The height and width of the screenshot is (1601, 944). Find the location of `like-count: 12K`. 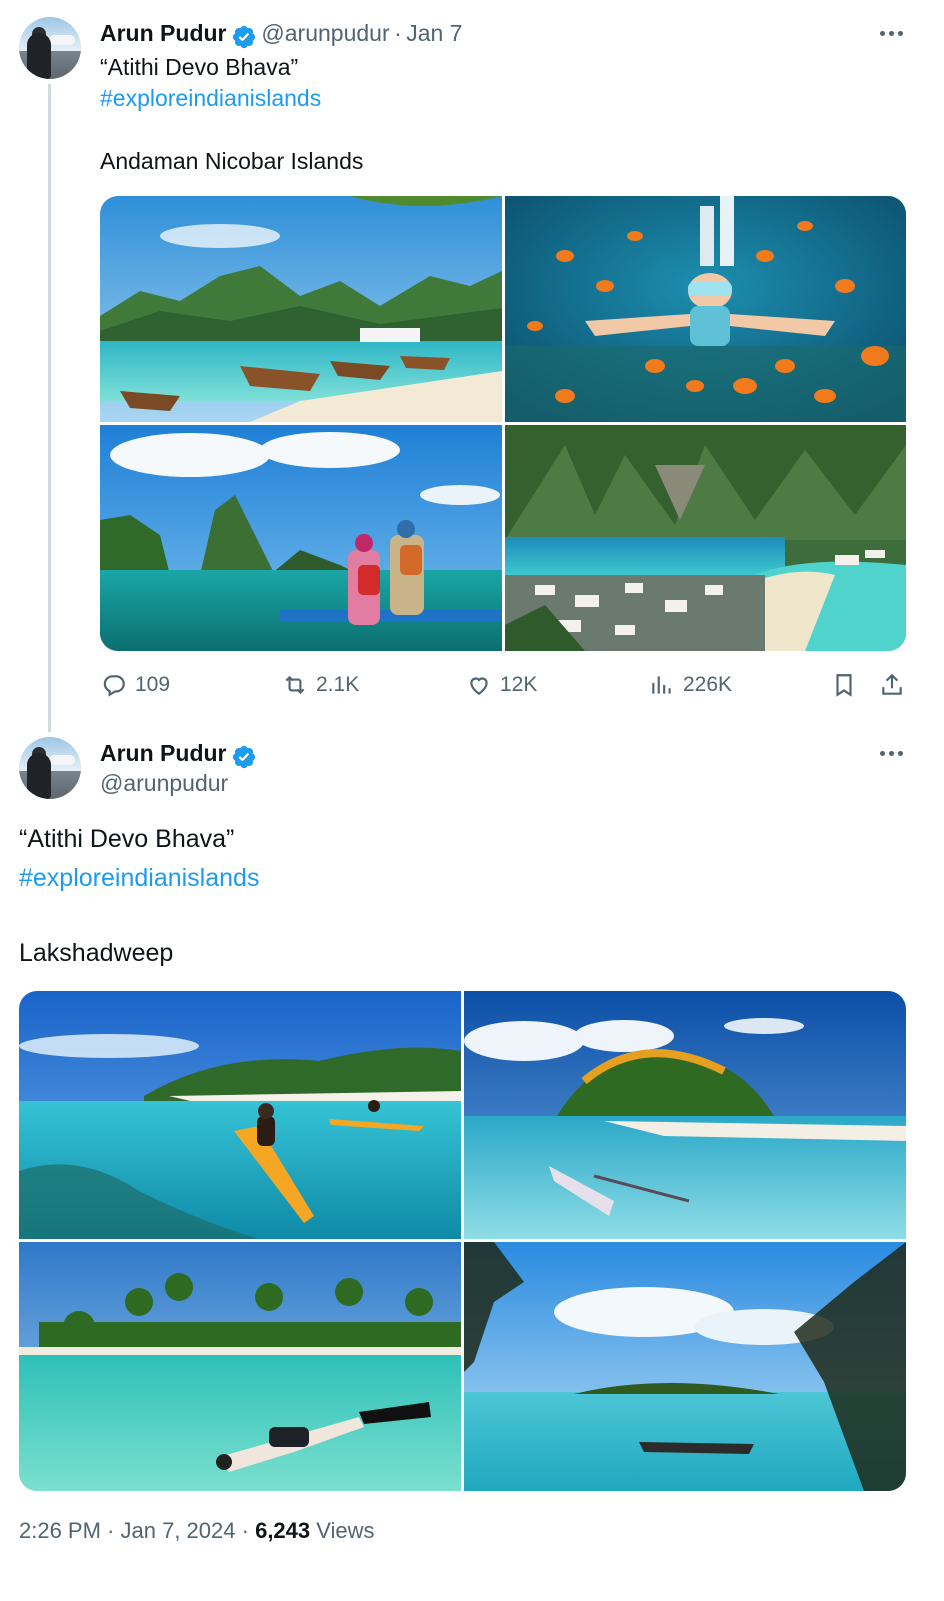

like-count: 12K is located at coordinates (519, 684).